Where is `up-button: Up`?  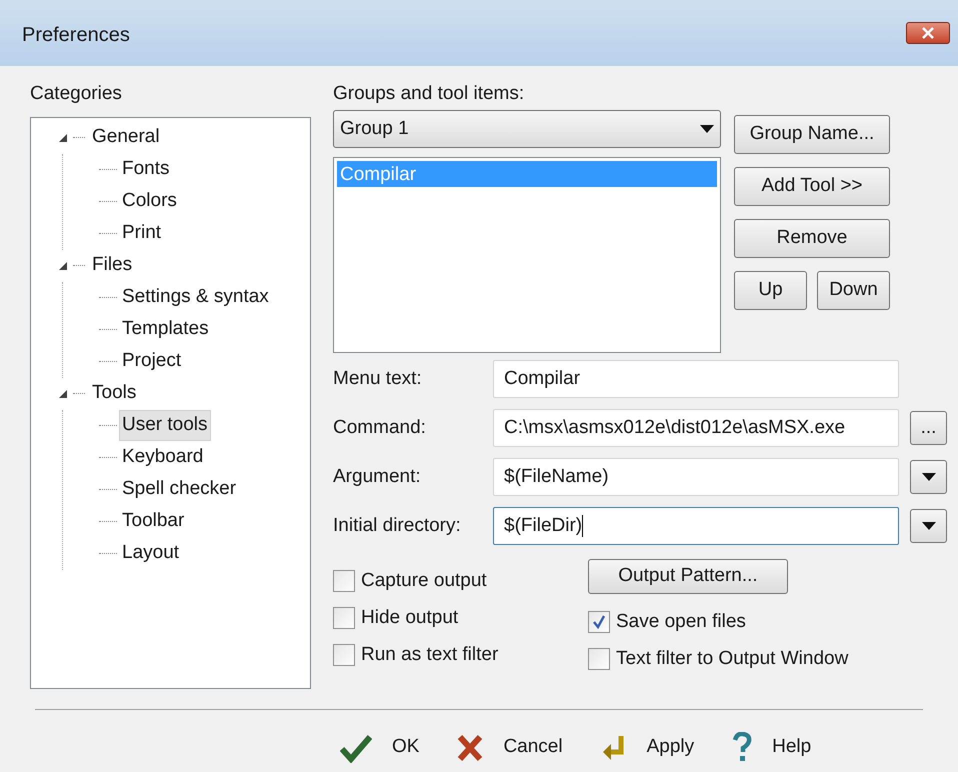 up-button: Up is located at coordinates (770, 290).